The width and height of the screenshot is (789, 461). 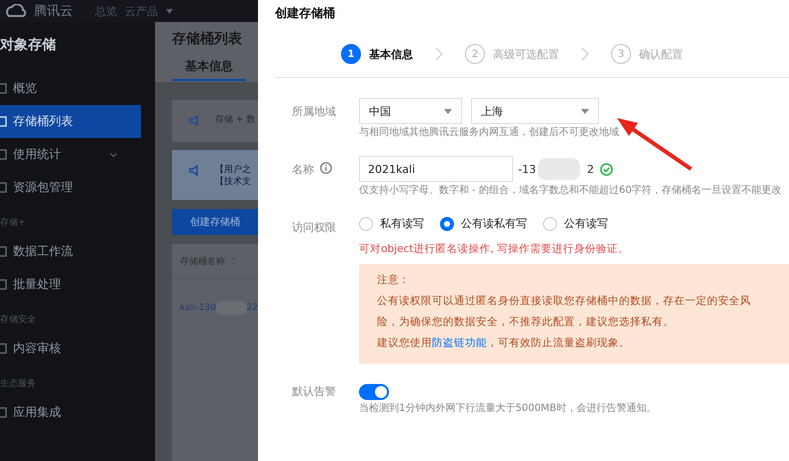 What do you see at coordinates (18, 320) in the screenshot?
I see `group-label: 存储安全` at bounding box center [18, 320].